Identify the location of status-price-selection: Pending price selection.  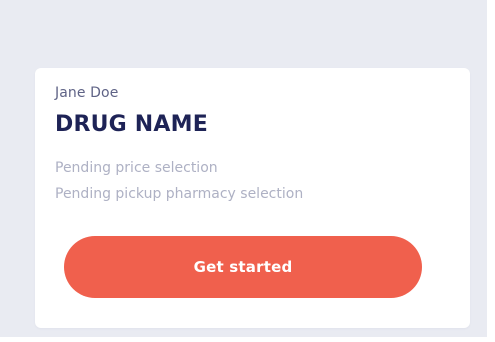
(136, 168).